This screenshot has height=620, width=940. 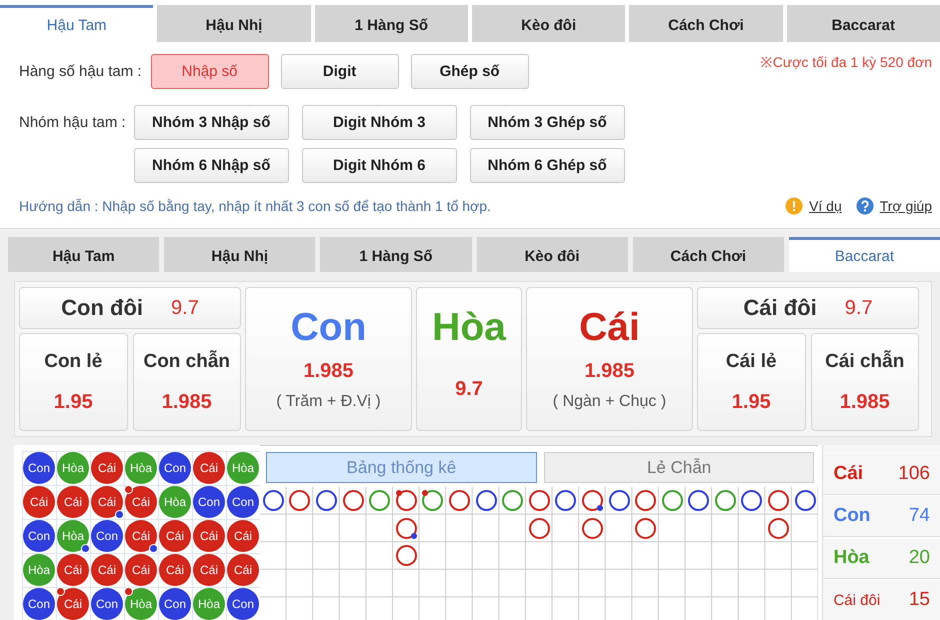 I want to click on odds-card: Cái lẻ 1.95, so click(x=751, y=382).